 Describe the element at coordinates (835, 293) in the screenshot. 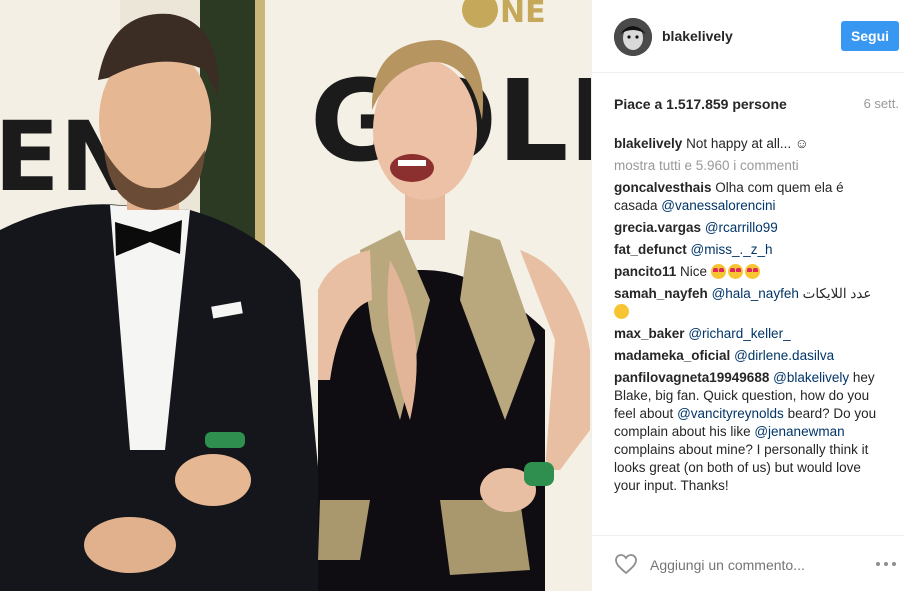

I see `comment-text-arabic: عدد اللايكات` at that location.